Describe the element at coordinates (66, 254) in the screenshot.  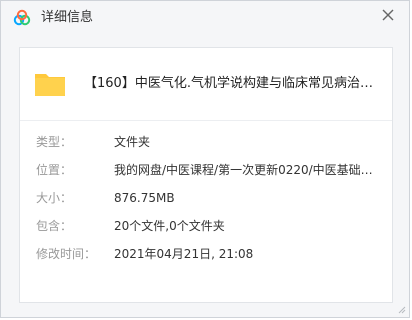
I see `property-modified-label: 修改时间：` at that location.